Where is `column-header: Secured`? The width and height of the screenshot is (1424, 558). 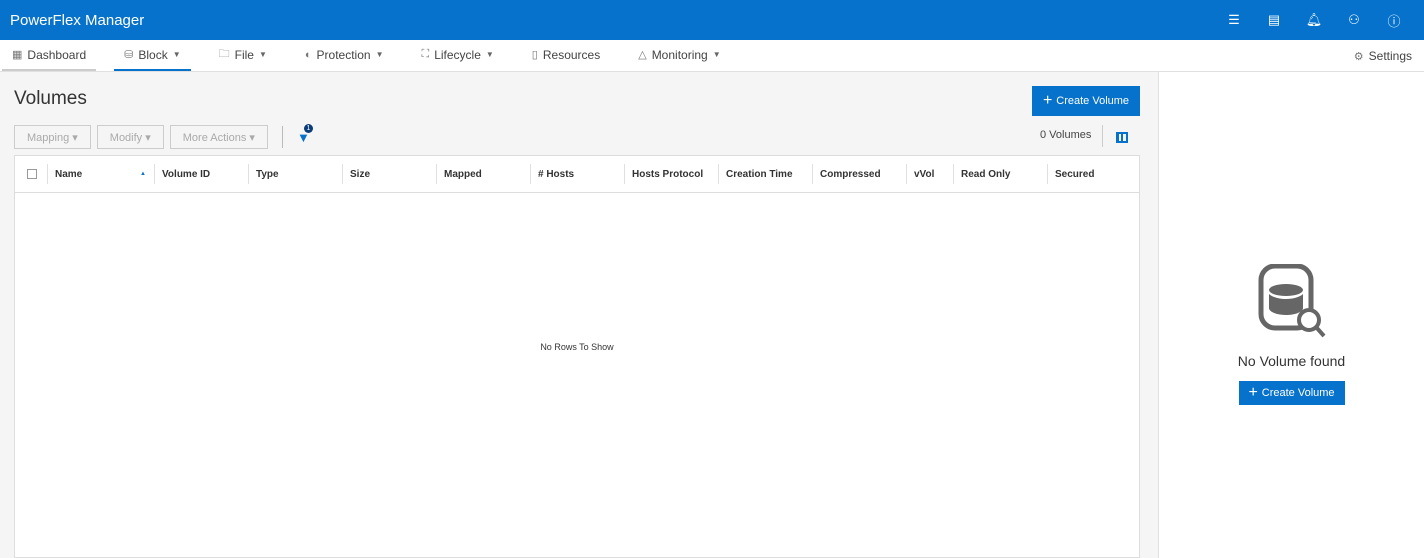
column-header: Secured is located at coordinates (1093, 174).